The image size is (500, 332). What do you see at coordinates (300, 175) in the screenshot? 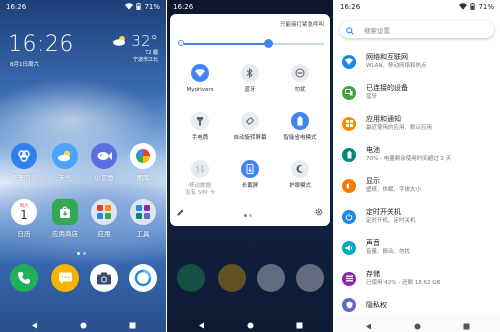
I see `tile-eye-comfort: 护眼模式` at bounding box center [300, 175].